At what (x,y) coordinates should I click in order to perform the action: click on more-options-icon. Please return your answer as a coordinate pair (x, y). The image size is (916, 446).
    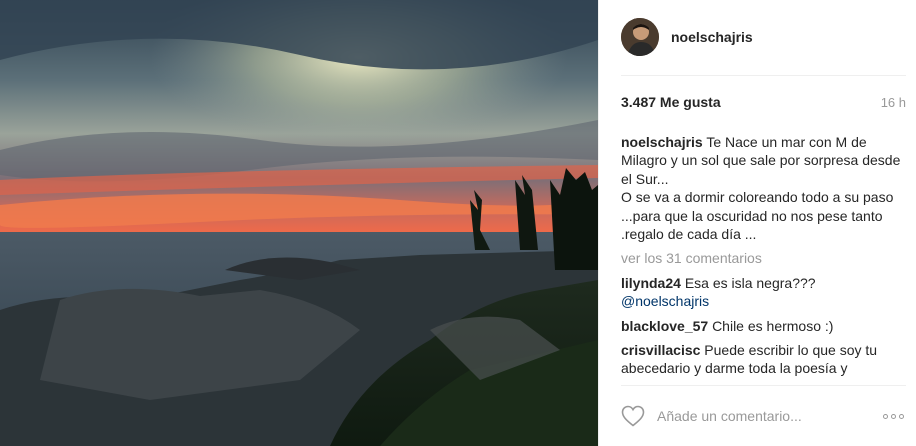
    Looking at the image, I should click on (893, 416).